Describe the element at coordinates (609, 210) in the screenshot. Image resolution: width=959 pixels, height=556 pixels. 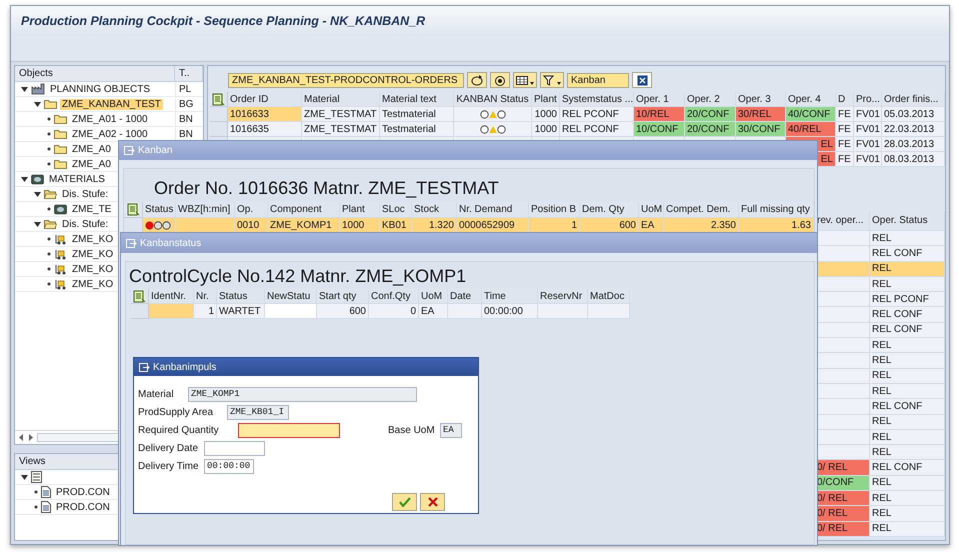
I see `column-header: Dem. Qty` at that location.